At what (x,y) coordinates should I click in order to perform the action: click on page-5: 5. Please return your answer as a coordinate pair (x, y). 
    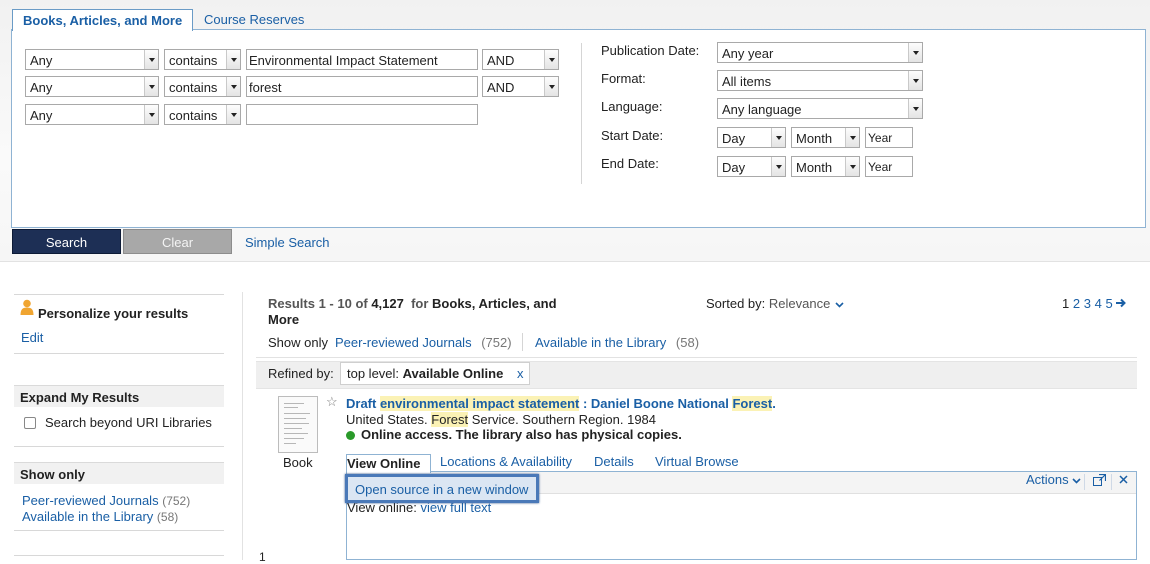
    Looking at the image, I should click on (1108, 303).